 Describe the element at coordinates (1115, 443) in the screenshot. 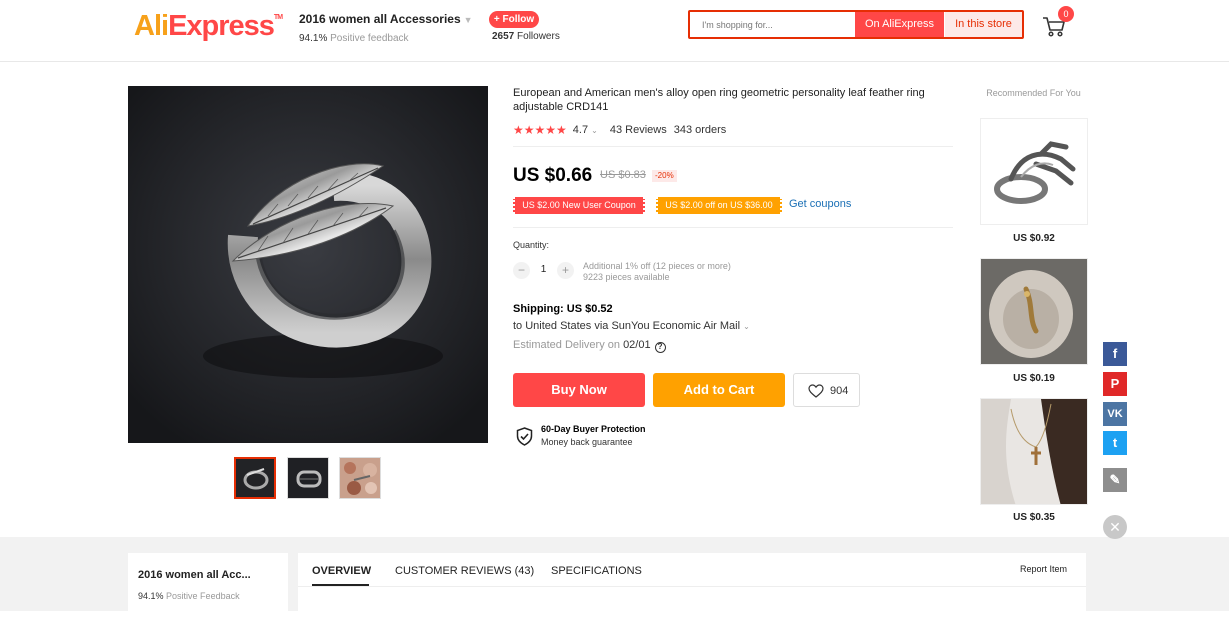

I see `twitter-icon: t` at that location.